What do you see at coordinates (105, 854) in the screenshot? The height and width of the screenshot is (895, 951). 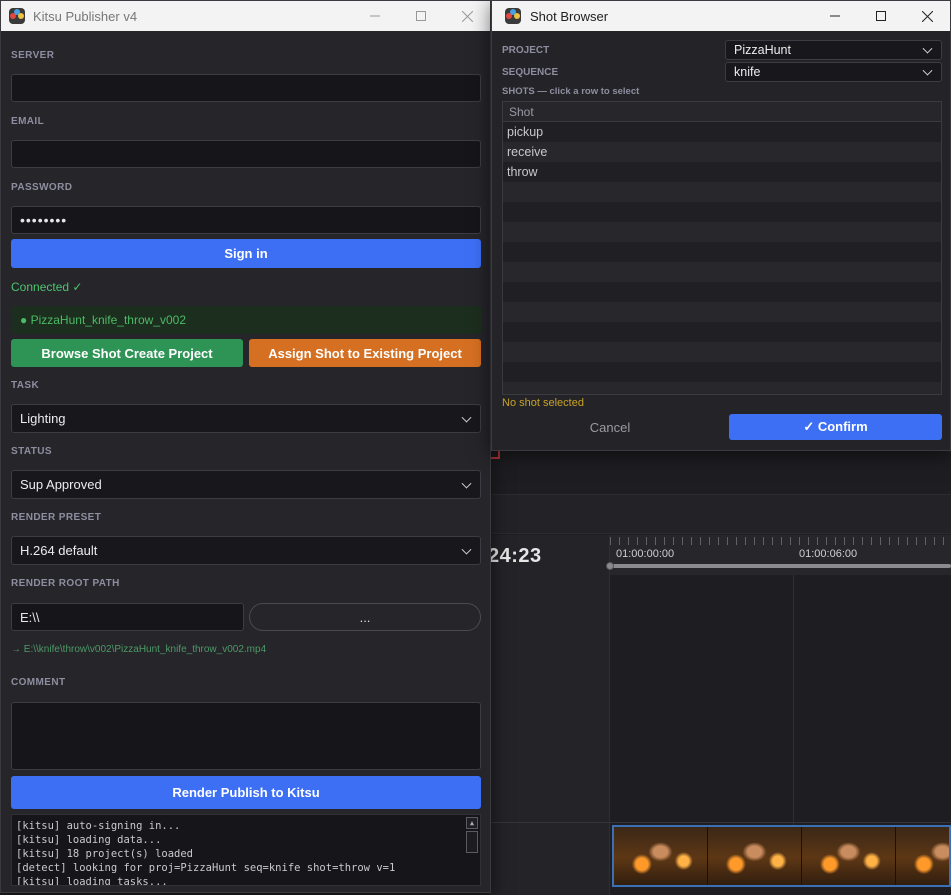 I see `log-line: [kitsu] 18 project(s) loaded` at bounding box center [105, 854].